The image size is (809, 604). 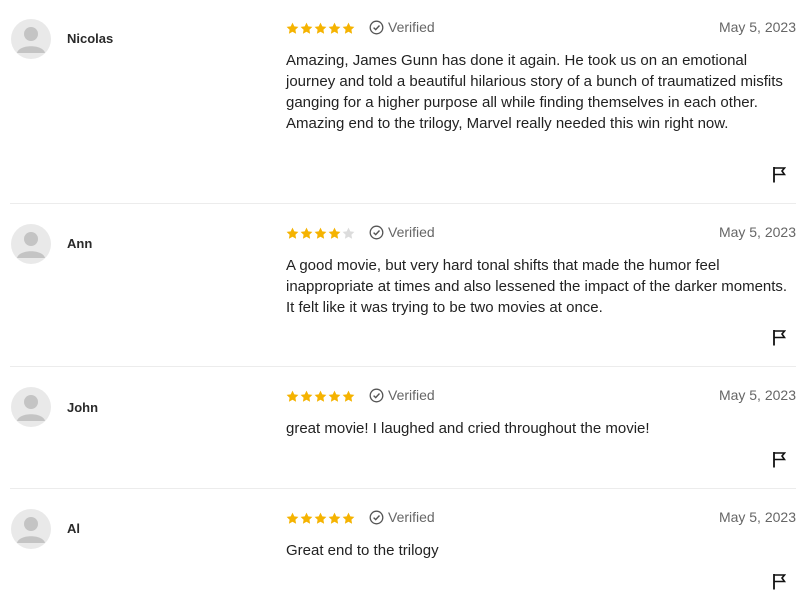 What do you see at coordinates (362, 550) in the screenshot?
I see `review-text: Great end to the trilogy` at bounding box center [362, 550].